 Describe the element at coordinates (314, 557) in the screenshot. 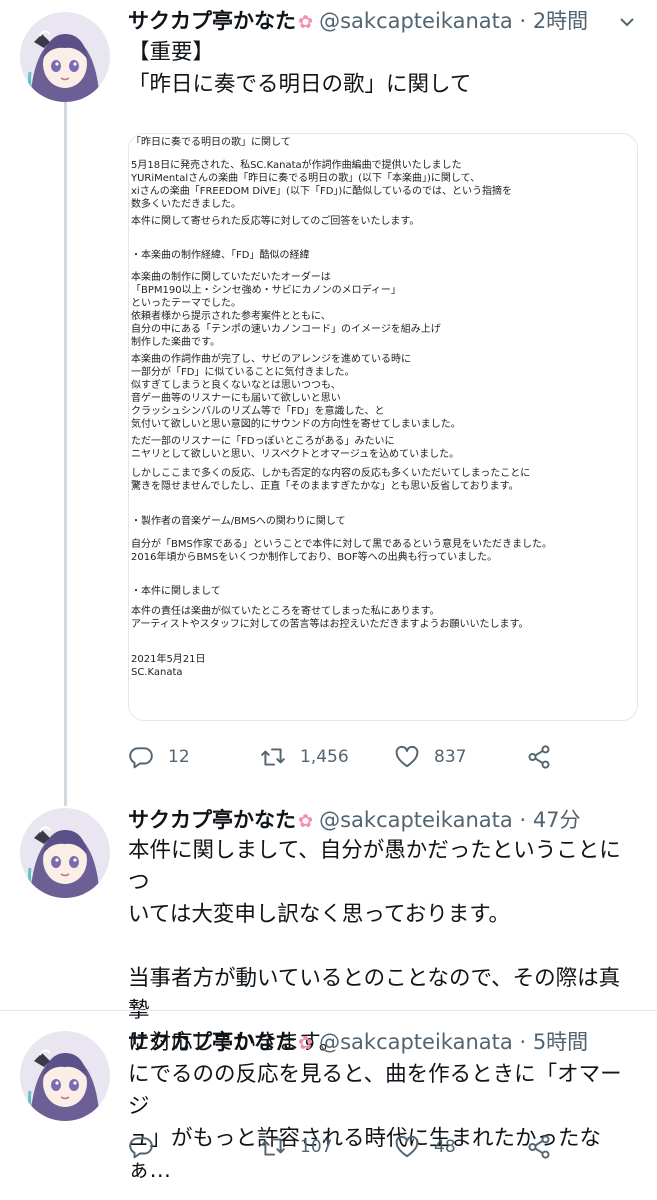

I see `doc-line: 2016年頃からBMSをいくつか制作しており、BOF等への出典も行っていました。` at that location.